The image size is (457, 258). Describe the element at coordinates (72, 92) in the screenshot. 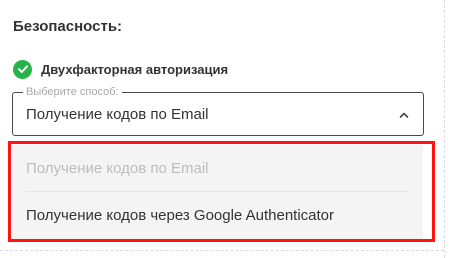

I see `select-legend: Выберите способ:` at that location.